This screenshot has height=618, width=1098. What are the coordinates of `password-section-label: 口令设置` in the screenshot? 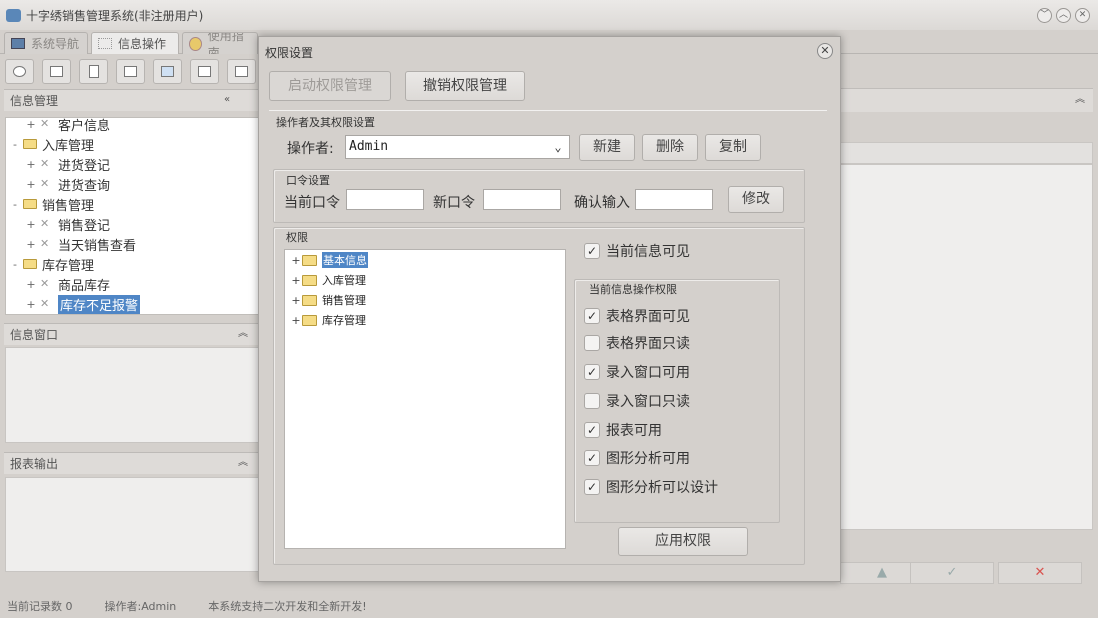 It's located at (308, 180).